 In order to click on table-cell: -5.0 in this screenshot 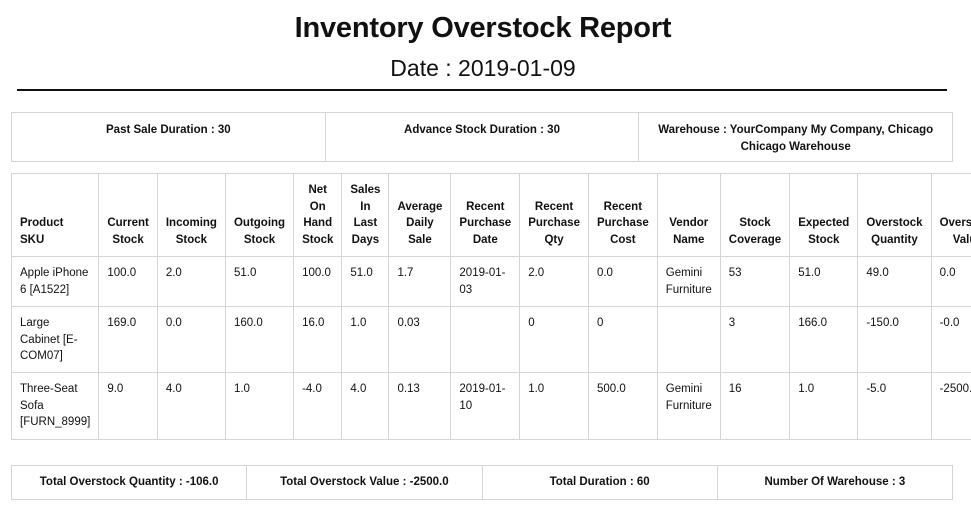, I will do `click(894, 406)`.